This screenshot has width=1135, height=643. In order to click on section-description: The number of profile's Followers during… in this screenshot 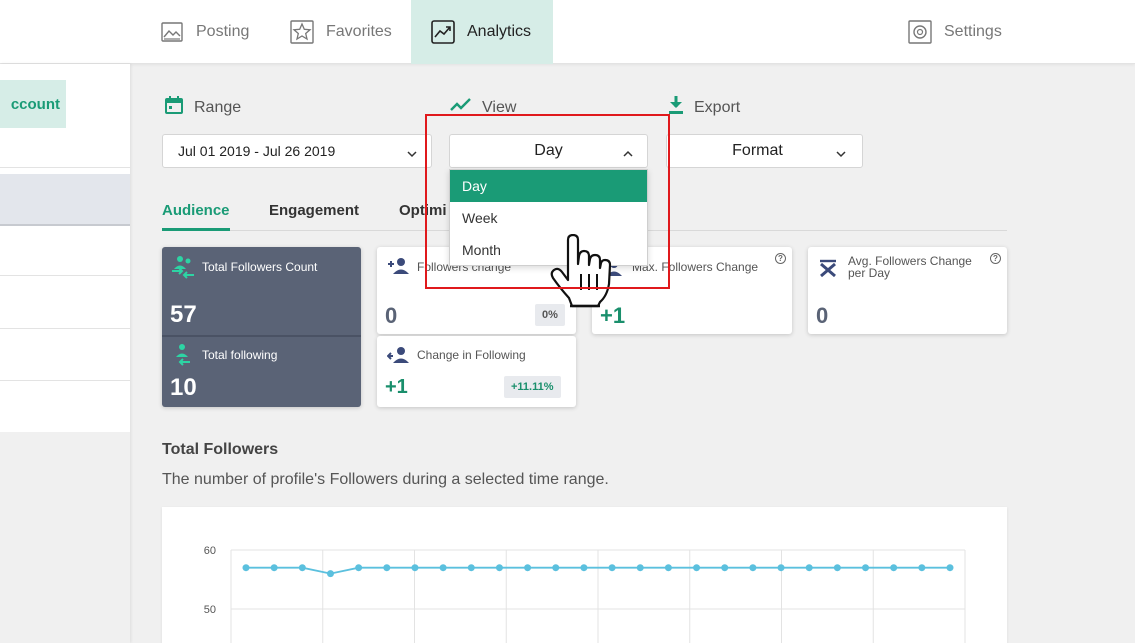, I will do `click(385, 479)`.